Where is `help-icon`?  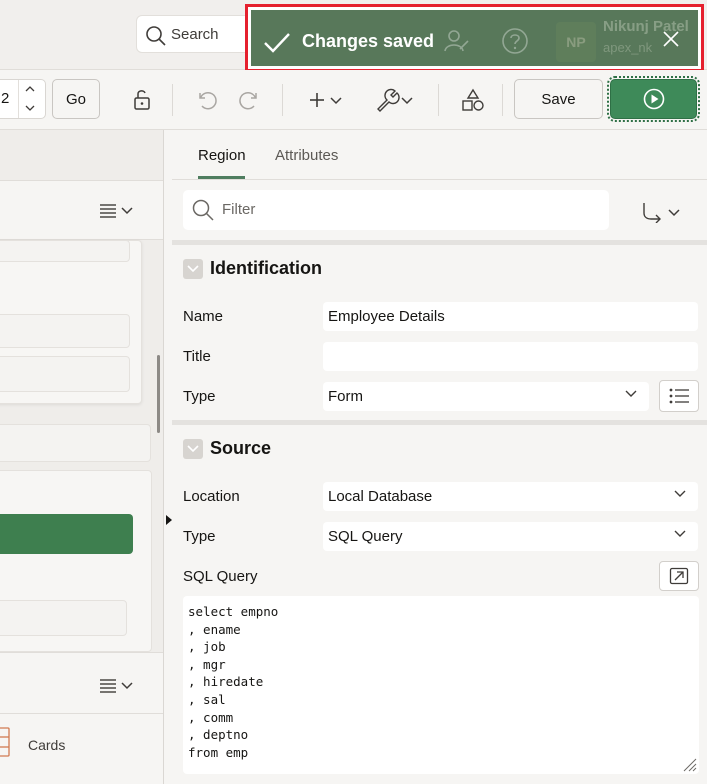
help-icon is located at coordinates (515, 41).